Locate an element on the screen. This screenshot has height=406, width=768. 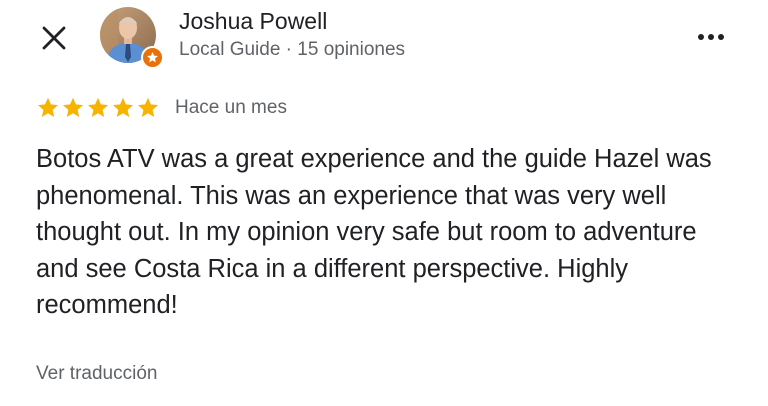
star-rating is located at coordinates (98, 108).